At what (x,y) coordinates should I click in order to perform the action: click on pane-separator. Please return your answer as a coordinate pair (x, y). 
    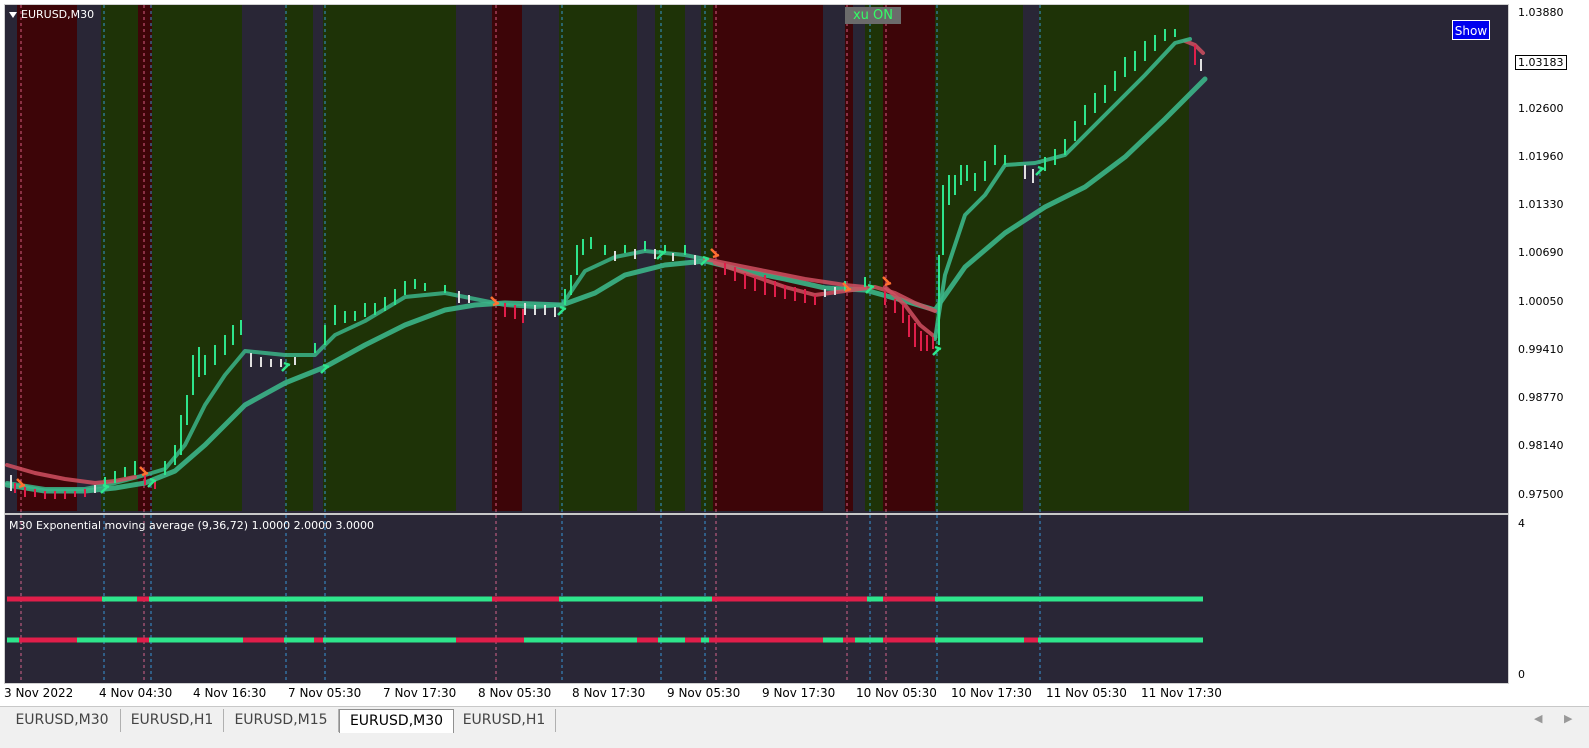
    Looking at the image, I should click on (756, 514).